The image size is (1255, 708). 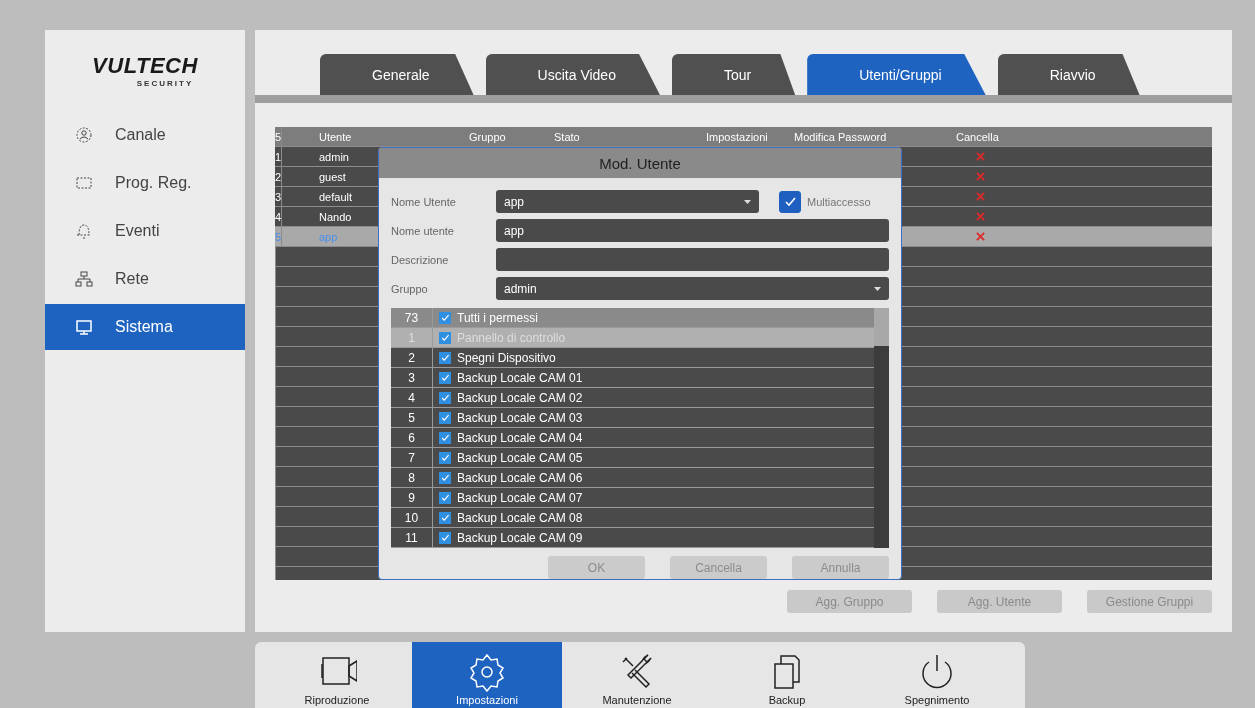 I want to click on table-cell: 1, so click(x=279, y=156).